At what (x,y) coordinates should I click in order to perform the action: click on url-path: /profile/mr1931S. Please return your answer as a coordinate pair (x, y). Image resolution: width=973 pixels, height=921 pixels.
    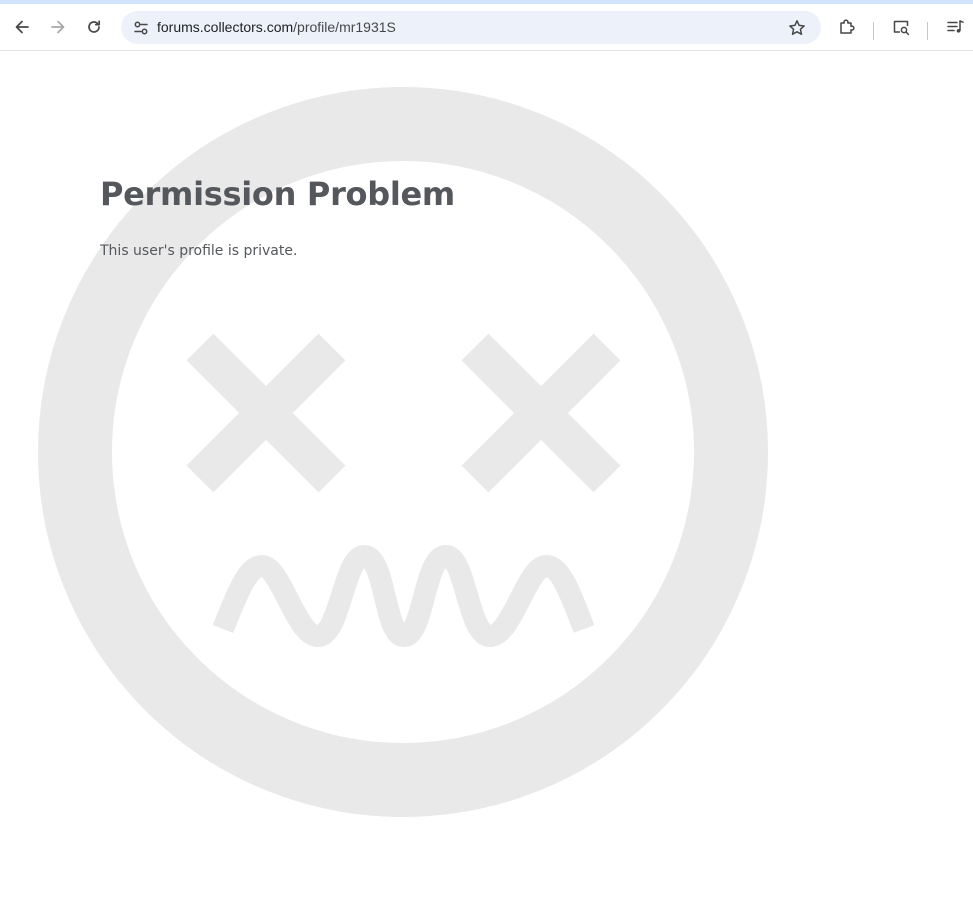
    Looking at the image, I should click on (344, 27).